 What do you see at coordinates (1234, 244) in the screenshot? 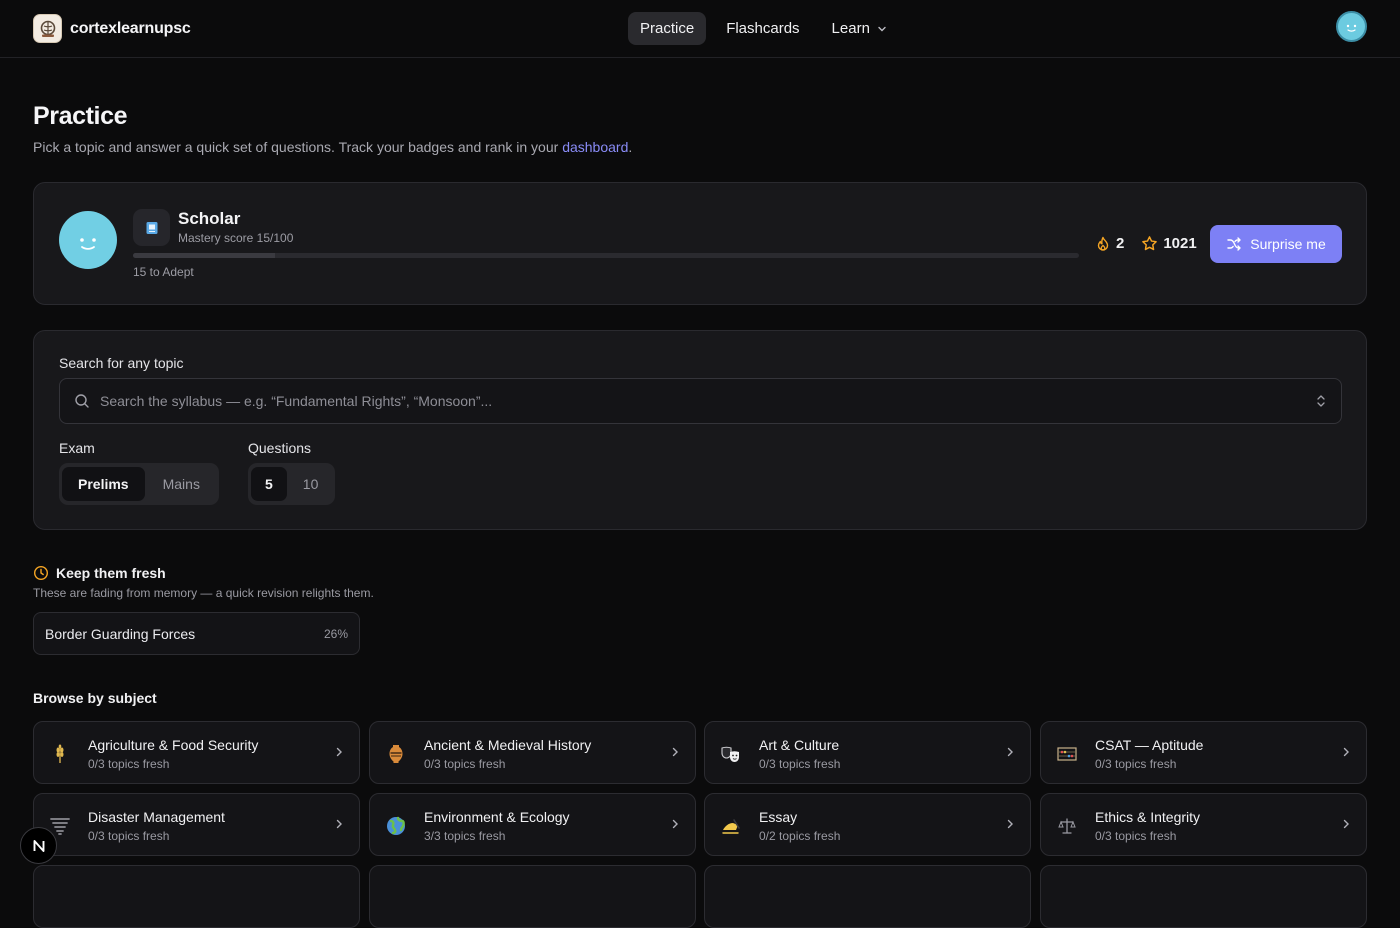
I see `shuffle-icon` at bounding box center [1234, 244].